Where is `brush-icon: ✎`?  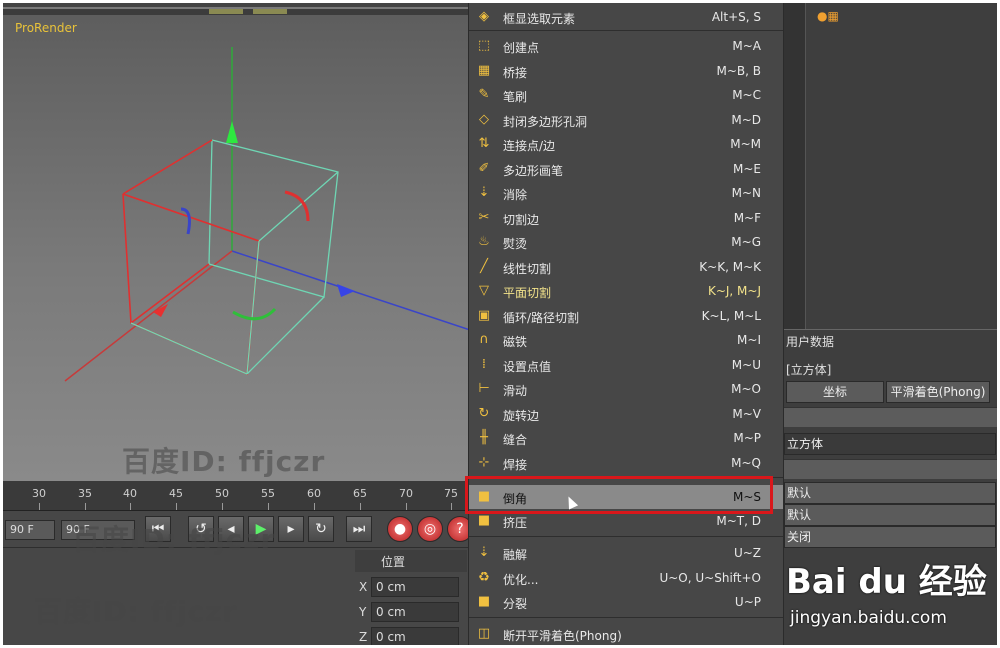
brush-icon: ✎ is located at coordinates (484, 94).